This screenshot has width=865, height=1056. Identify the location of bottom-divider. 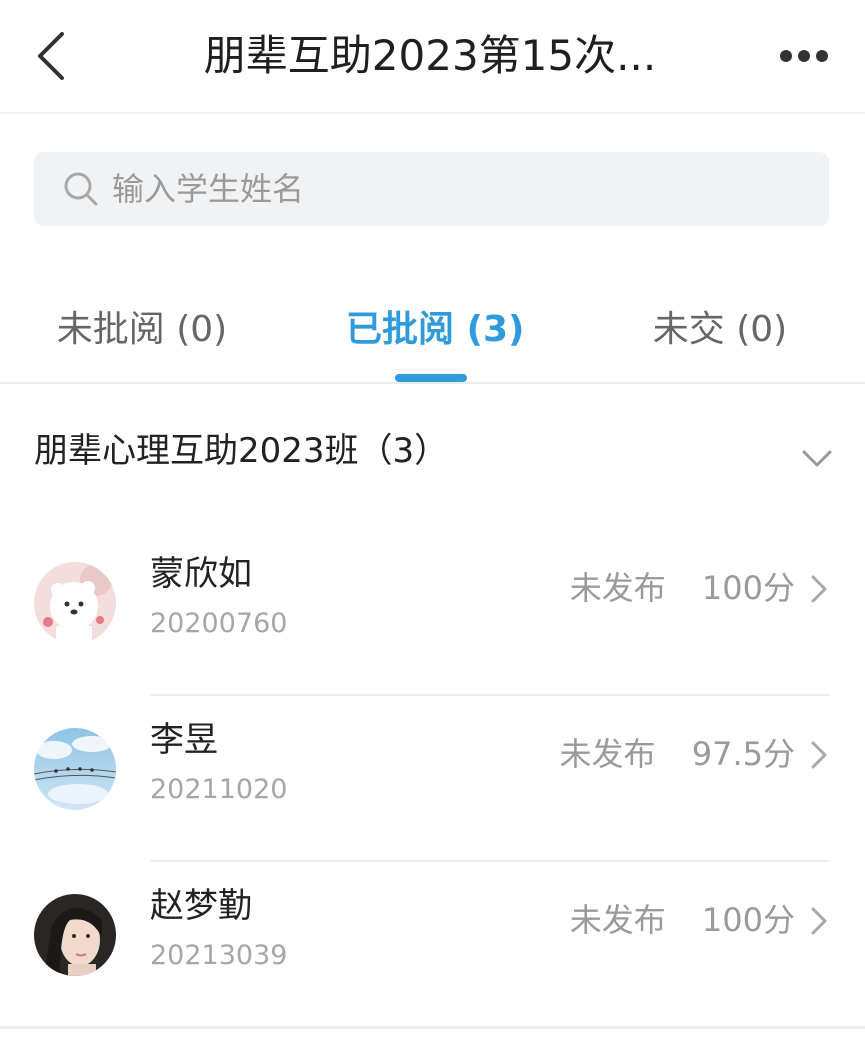
(432, 1027).